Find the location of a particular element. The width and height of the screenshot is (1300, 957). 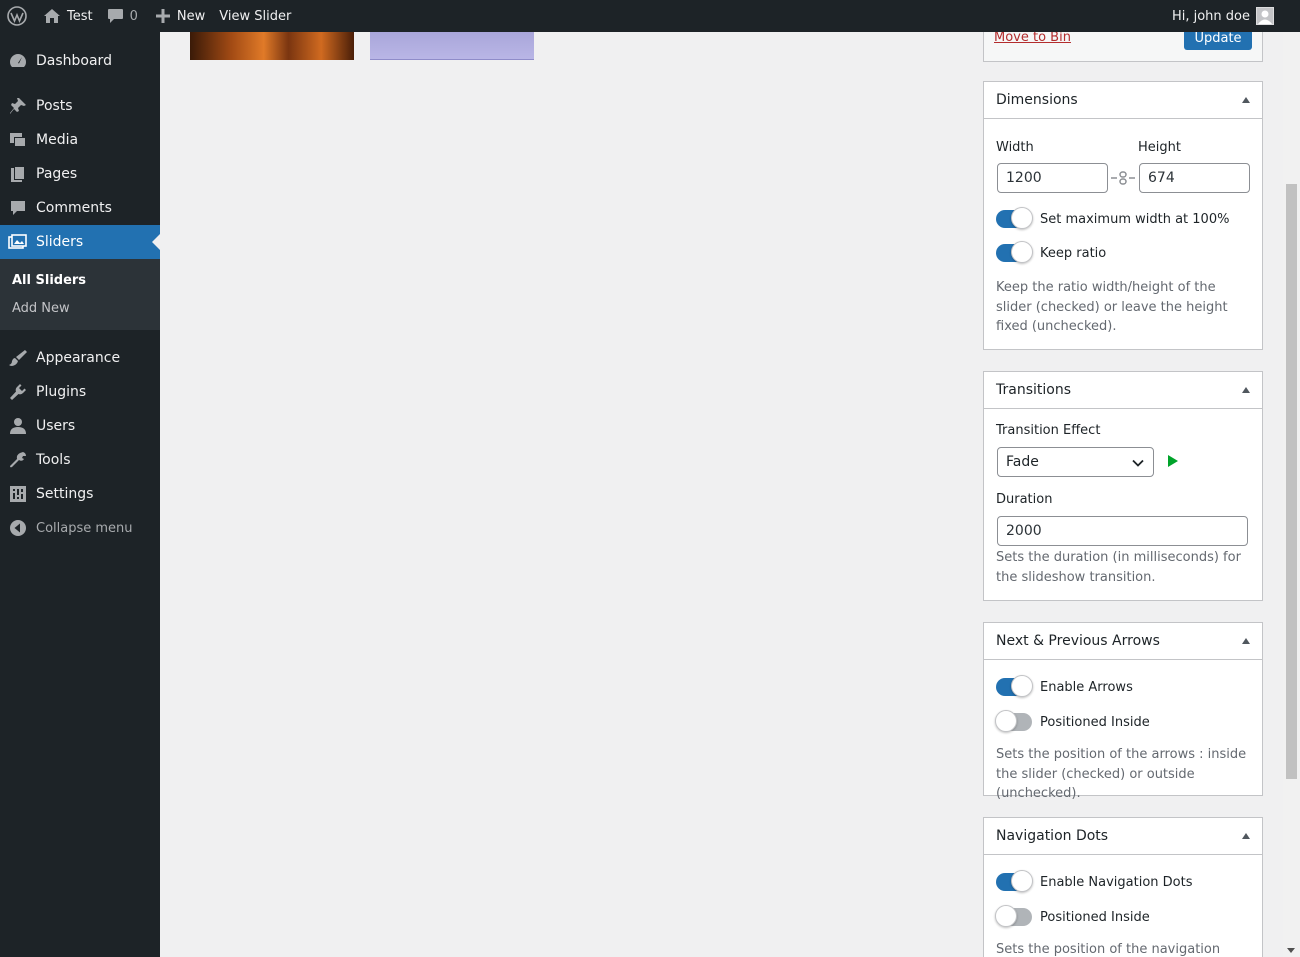

menu-label: Sliders is located at coordinates (60, 242).